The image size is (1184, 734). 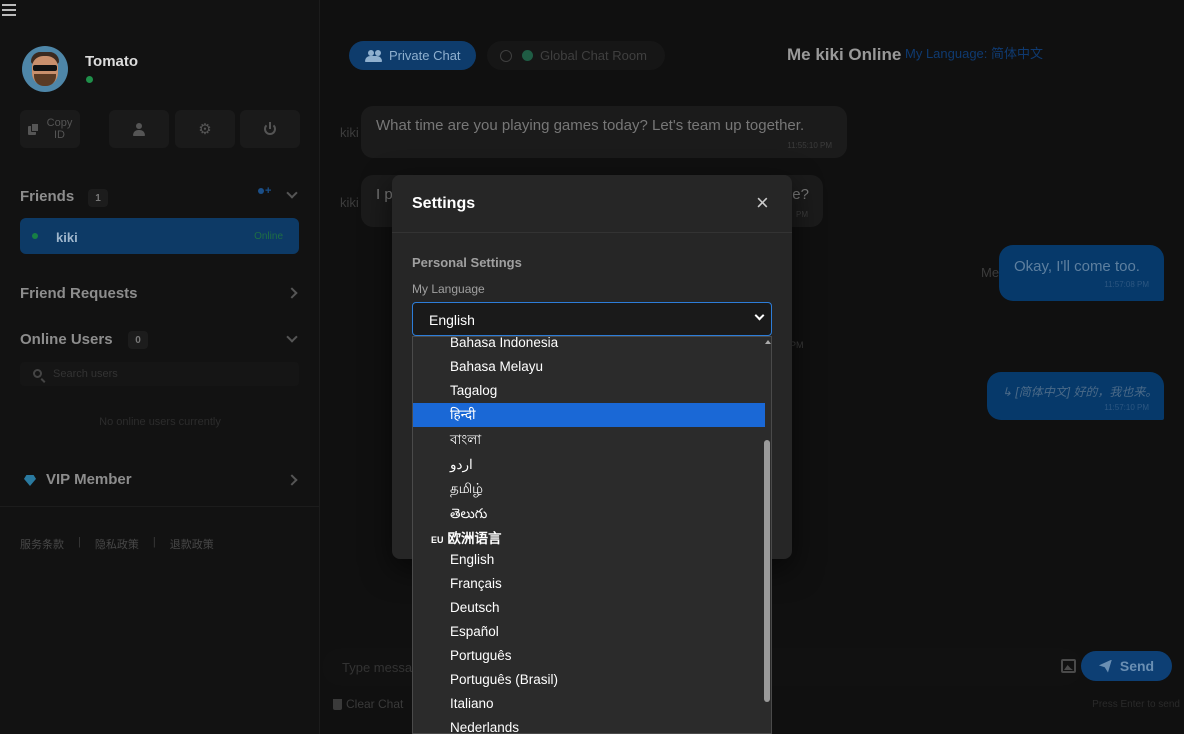 I want to click on privacy-link: 隐私政策, so click(x=117, y=544).